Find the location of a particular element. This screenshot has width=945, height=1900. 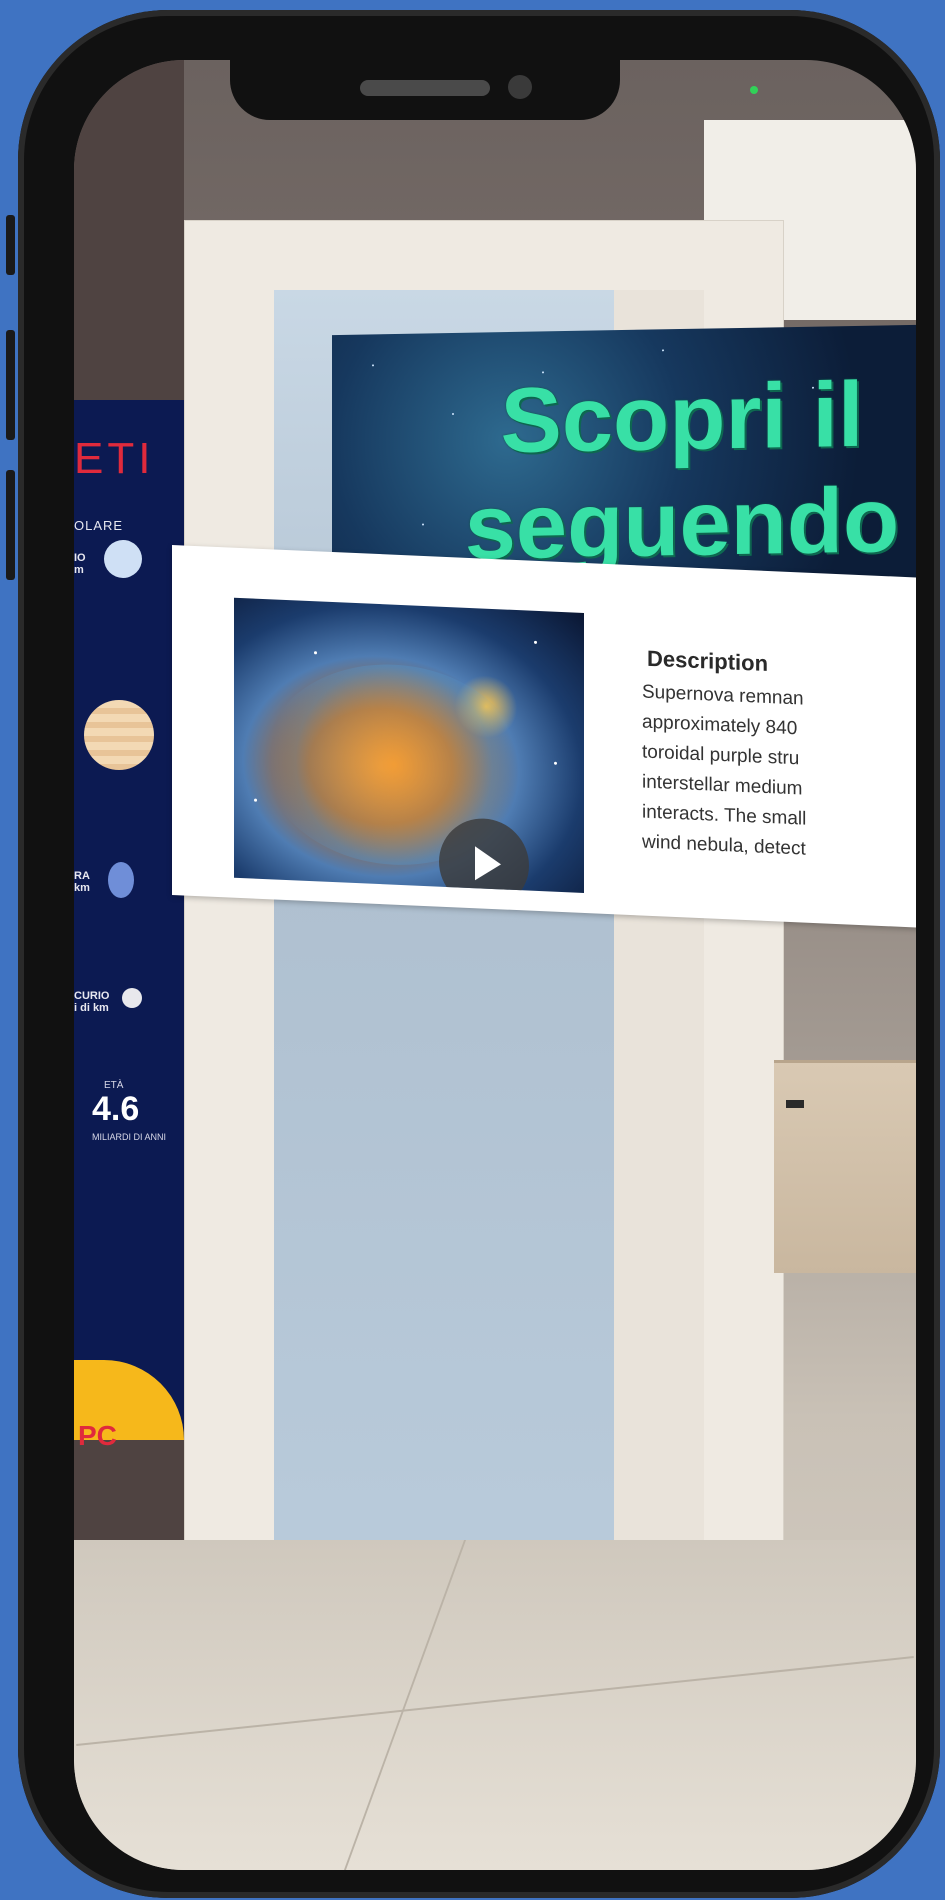

banner-title: Scopri il seguendo is located at coordinates (659, 471).